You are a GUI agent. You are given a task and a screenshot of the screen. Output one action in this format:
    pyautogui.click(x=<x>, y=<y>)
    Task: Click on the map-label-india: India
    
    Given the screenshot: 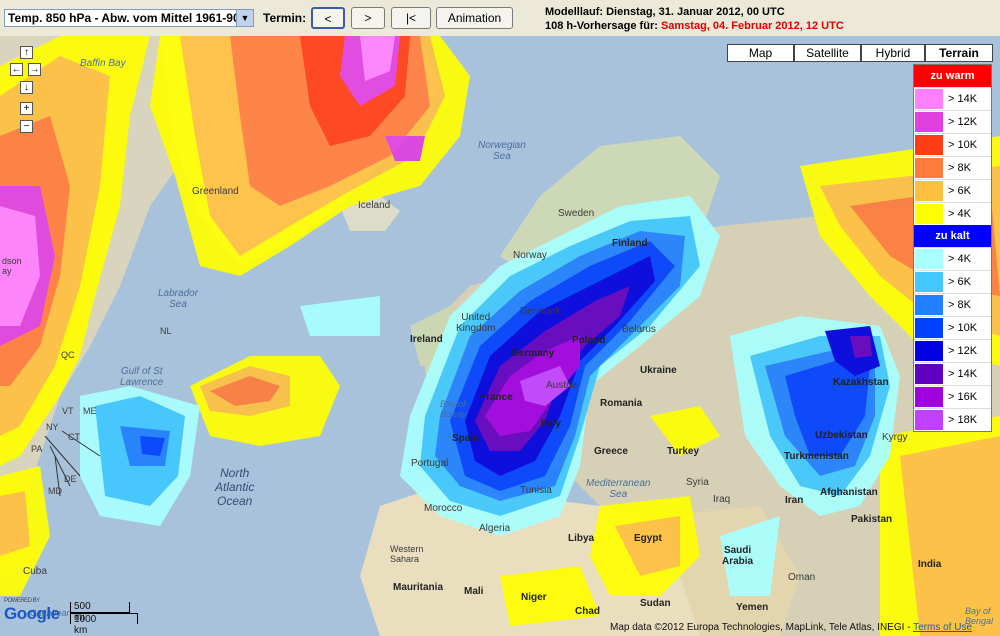 What is the action you would take?
    pyautogui.click(x=930, y=564)
    